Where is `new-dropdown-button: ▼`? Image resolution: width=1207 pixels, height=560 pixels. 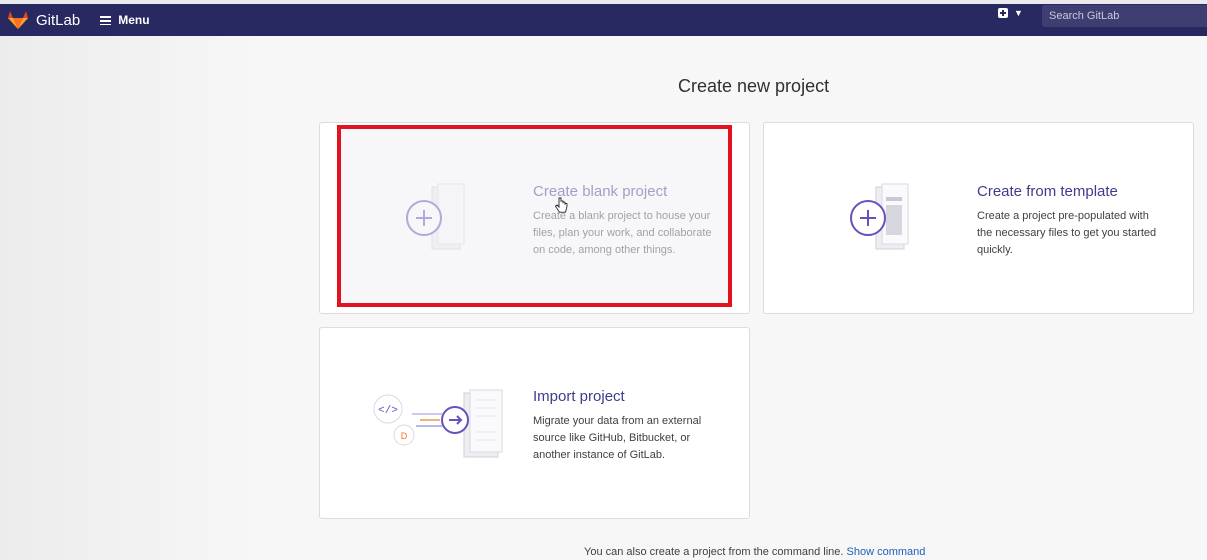 new-dropdown-button: ▼ is located at coordinates (1010, 13).